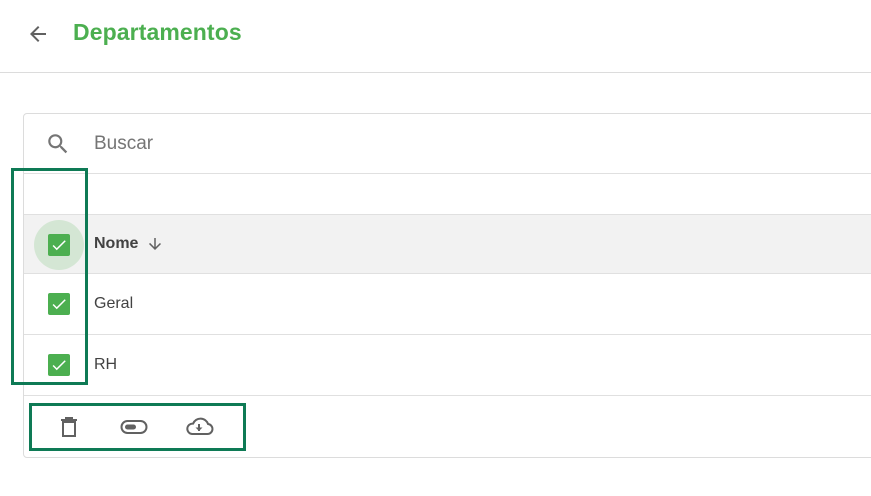 The height and width of the screenshot is (496, 871). I want to click on table-row: Geral, so click(447, 304).